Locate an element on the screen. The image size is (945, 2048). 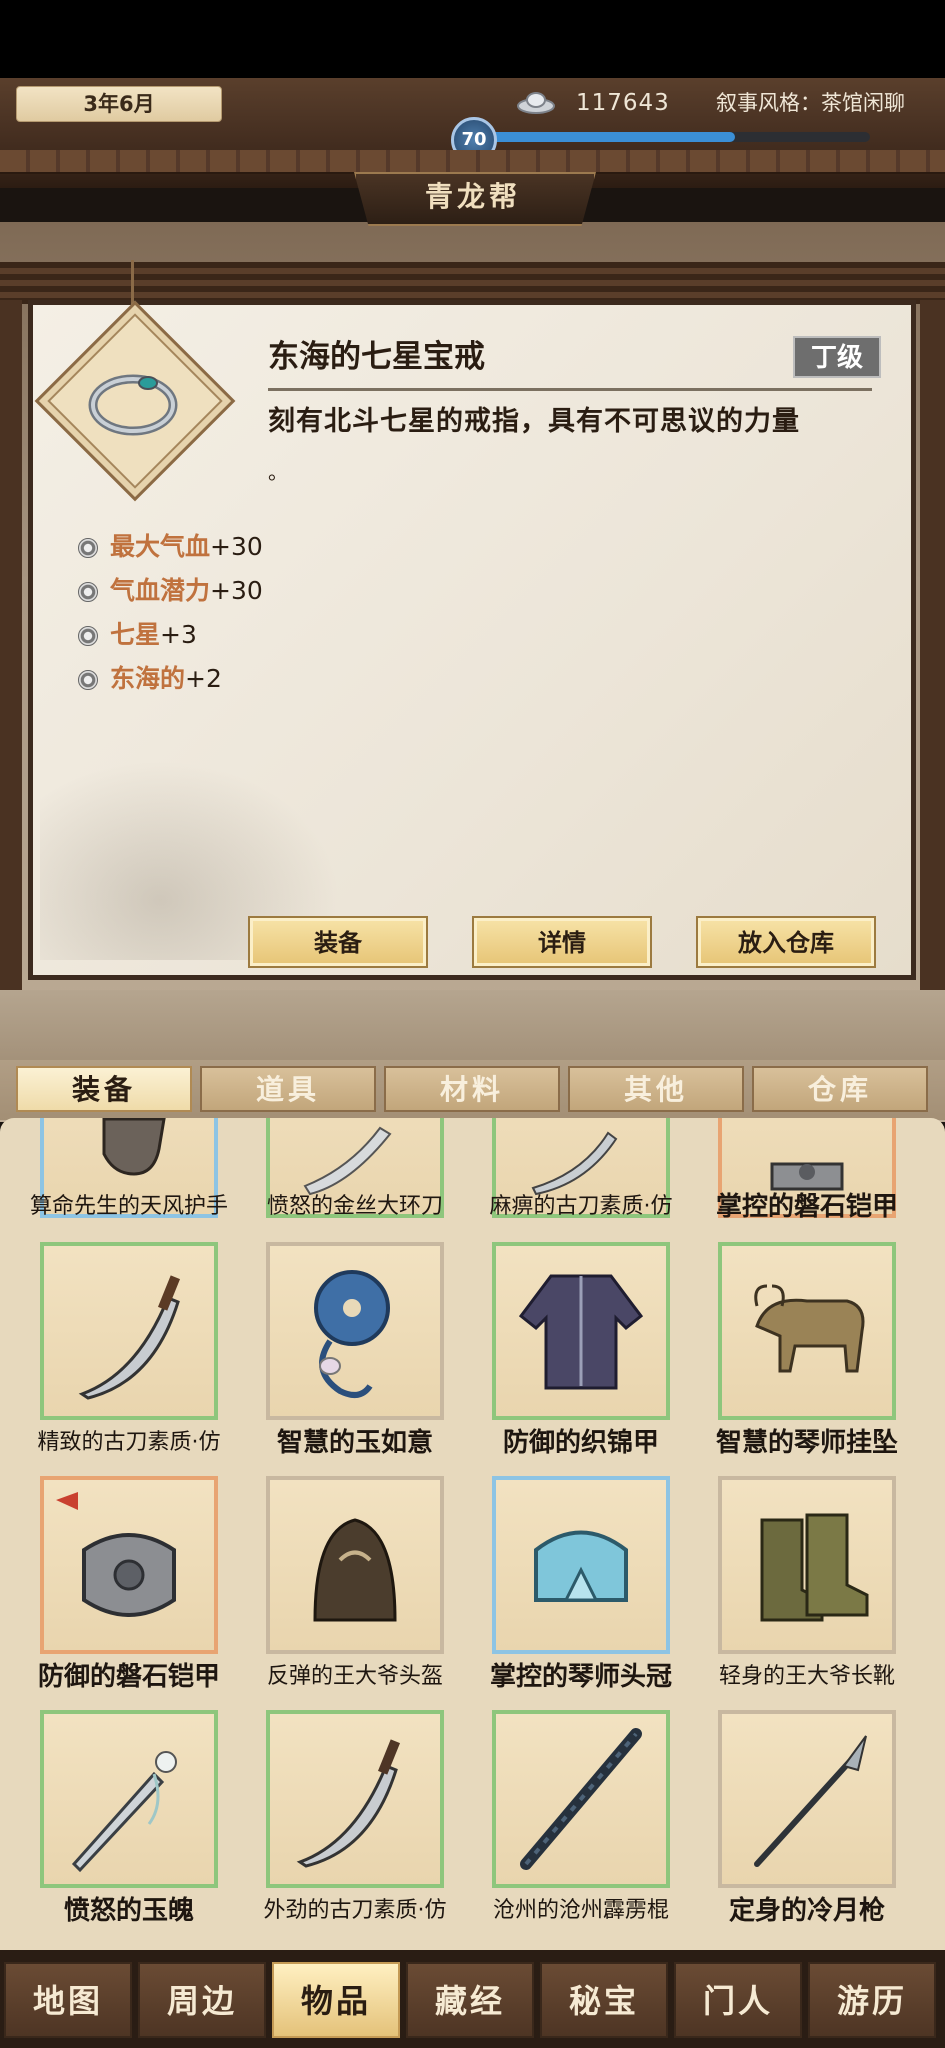
slot-label: 愤怒的金丝大环刀 is located at coordinates (354, 1206).